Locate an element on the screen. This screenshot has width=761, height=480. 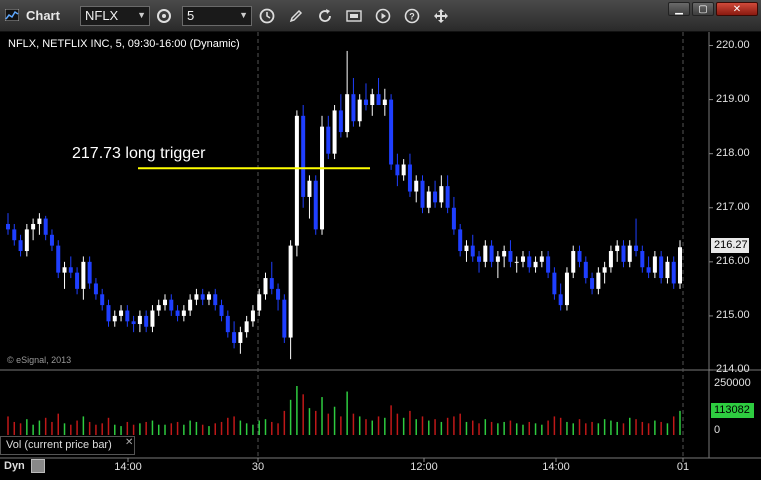
lock-icon is located at coordinates (38, 466).